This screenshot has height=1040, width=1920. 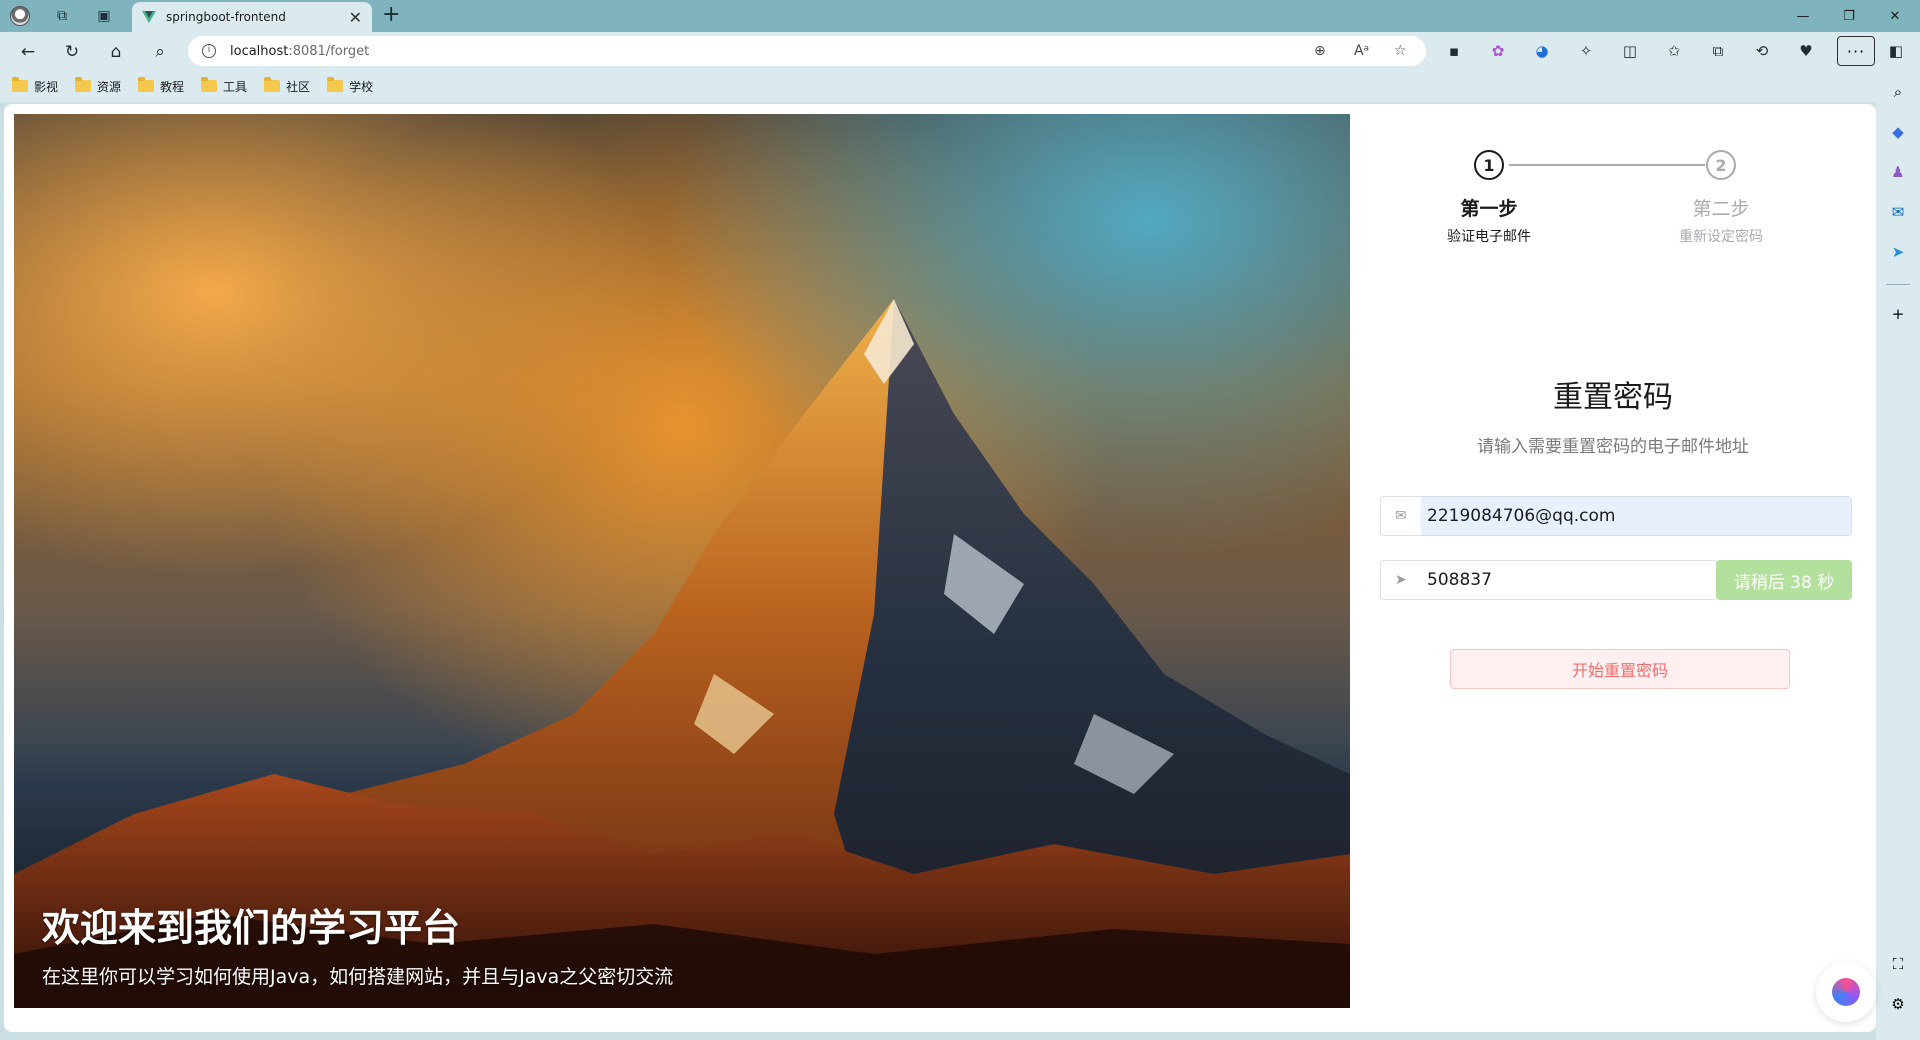 What do you see at coordinates (1898, 314) in the screenshot?
I see `sidebar-add-icon: +` at bounding box center [1898, 314].